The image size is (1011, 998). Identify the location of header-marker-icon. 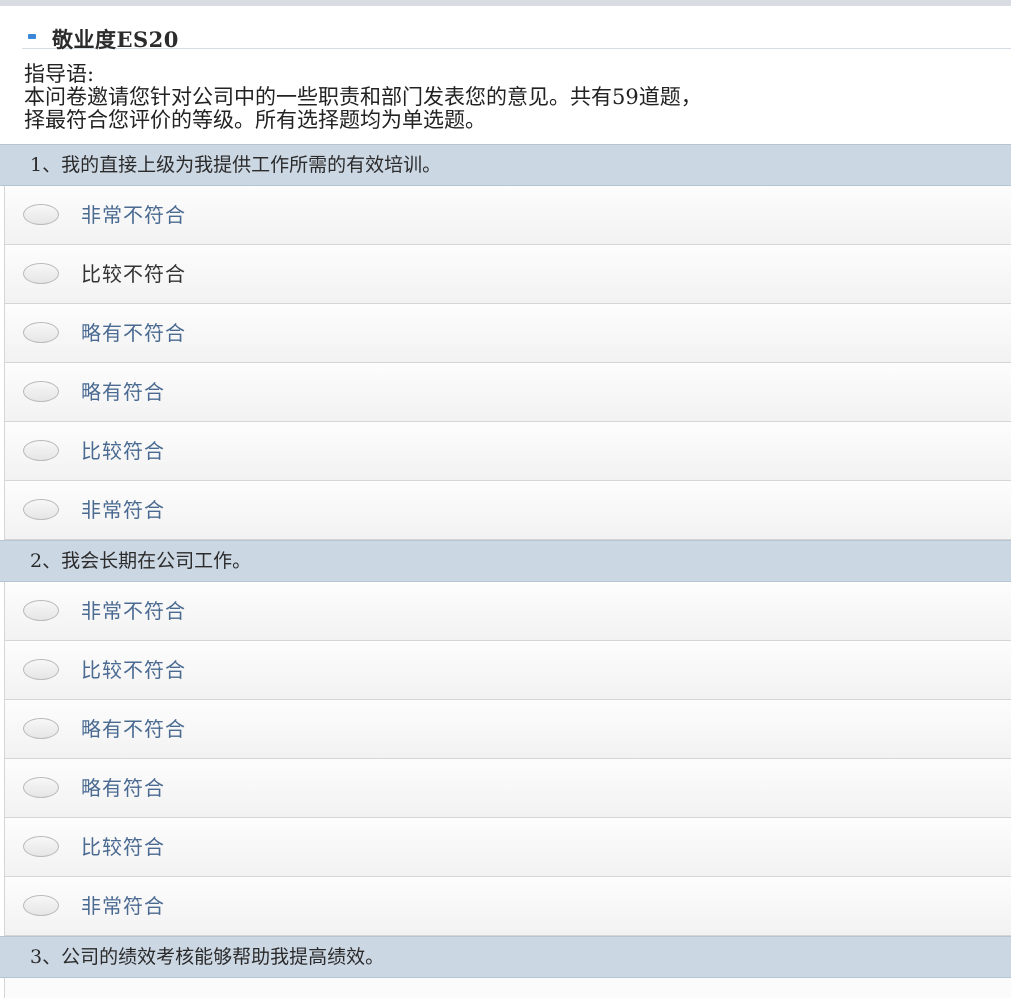
(32, 36).